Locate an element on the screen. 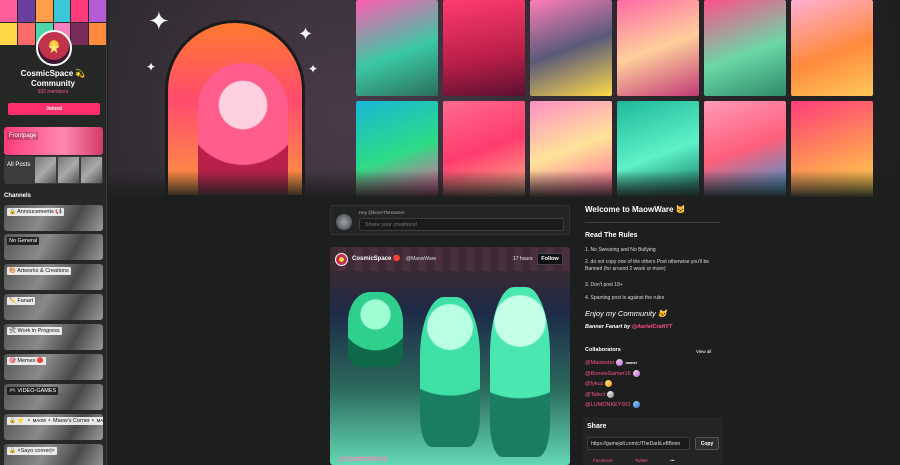 The image size is (900, 465). share-panel: Share Copy Facebook Twitter ••• is located at coordinates (653, 441).